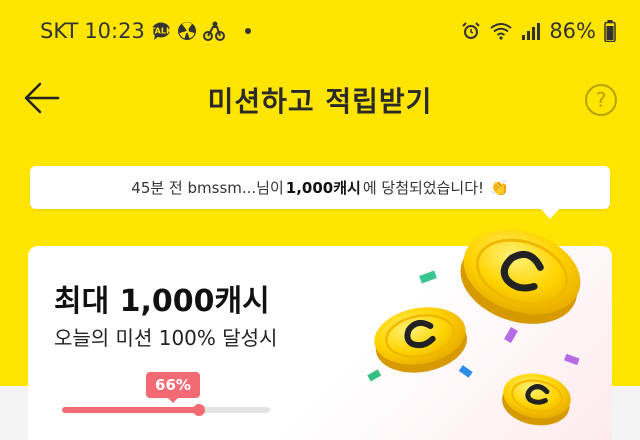 The image size is (640, 440). What do you see at coordinates (173, 387) in the screenshot?
I see `progress-badge: 66%` at bounding box center [173, 387].